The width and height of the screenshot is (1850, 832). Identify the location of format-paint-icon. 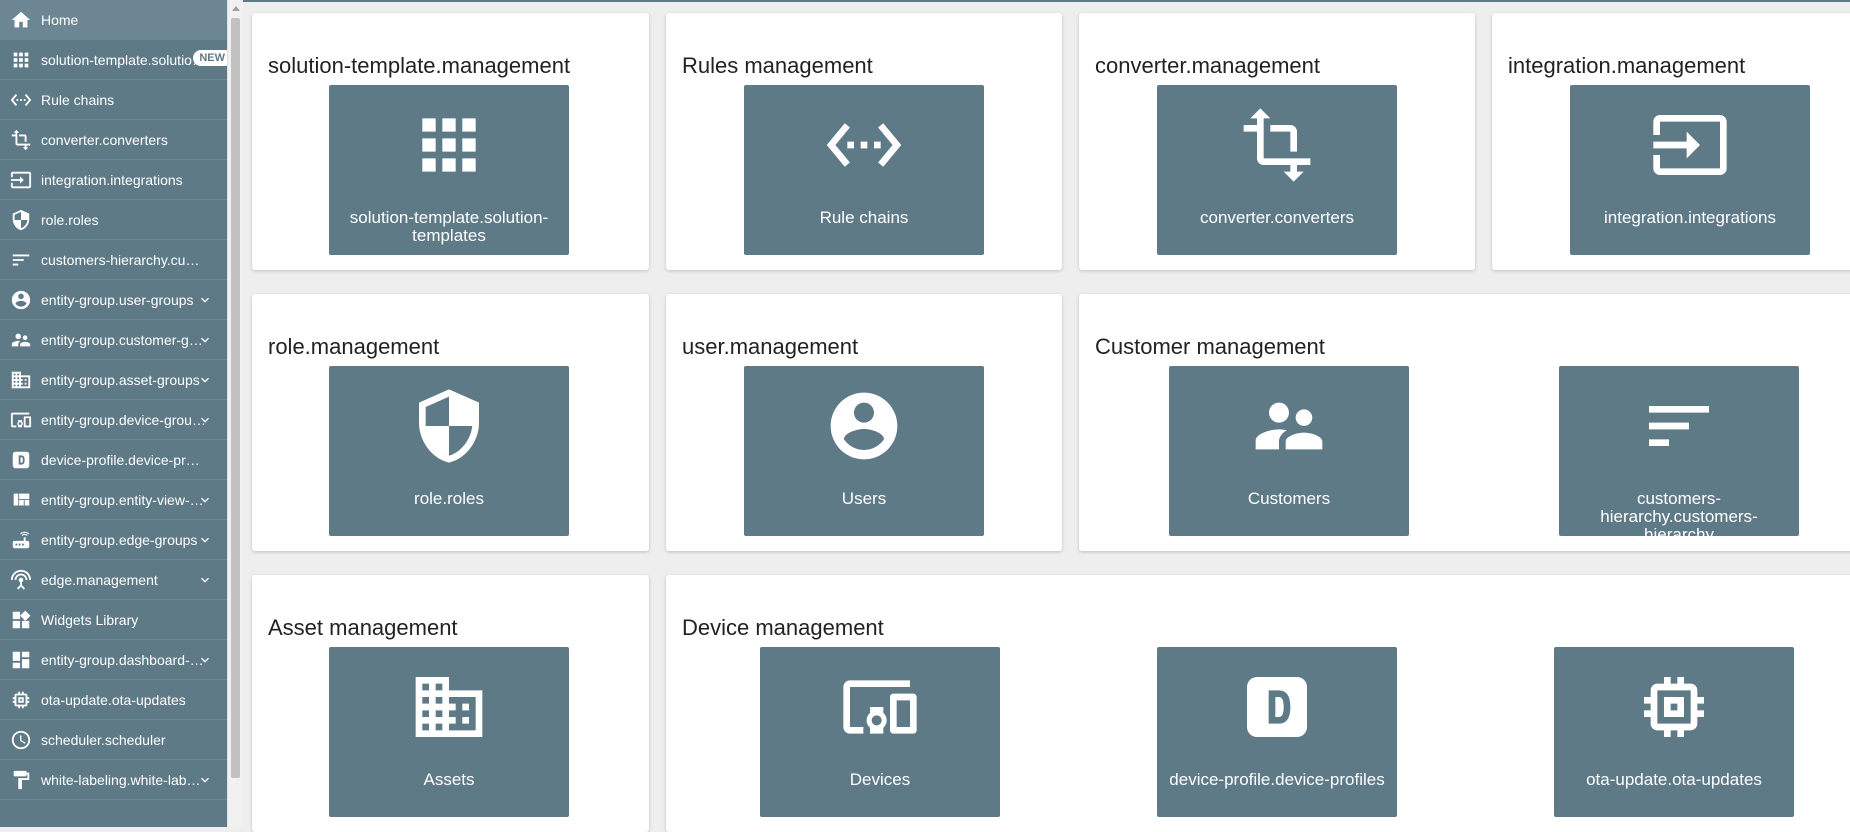
(21, 780).